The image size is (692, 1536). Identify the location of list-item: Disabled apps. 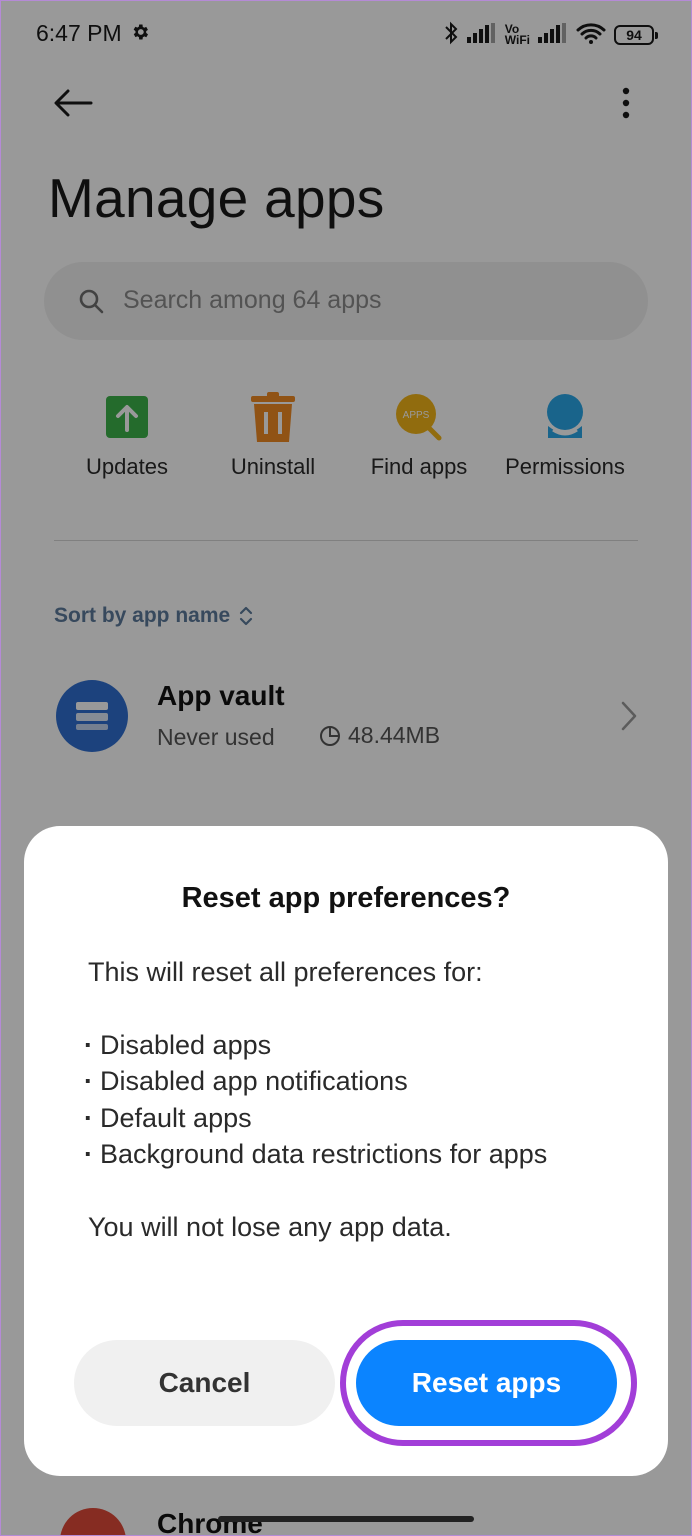
(346, 1045).